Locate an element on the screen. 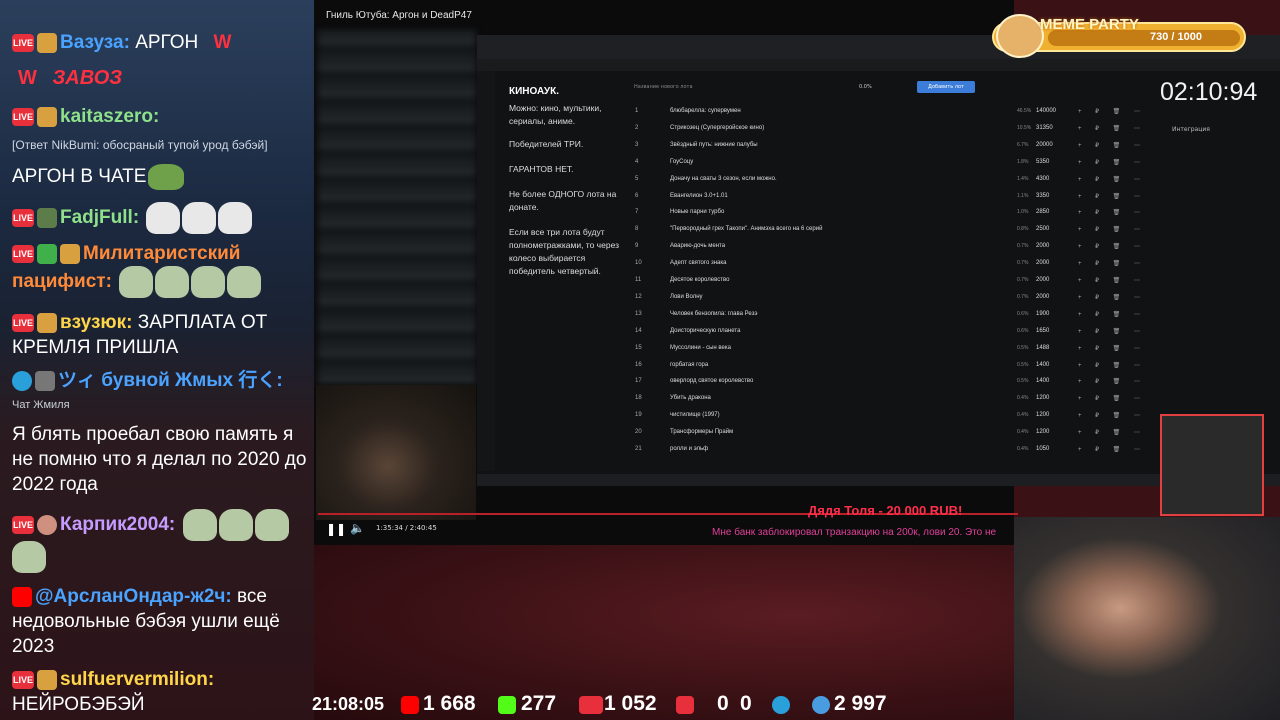 Image resolution: width=1280 pixels, height=720 pixels. lot-name: блюбарелла: супервумен is located at coordinates (705, 111).